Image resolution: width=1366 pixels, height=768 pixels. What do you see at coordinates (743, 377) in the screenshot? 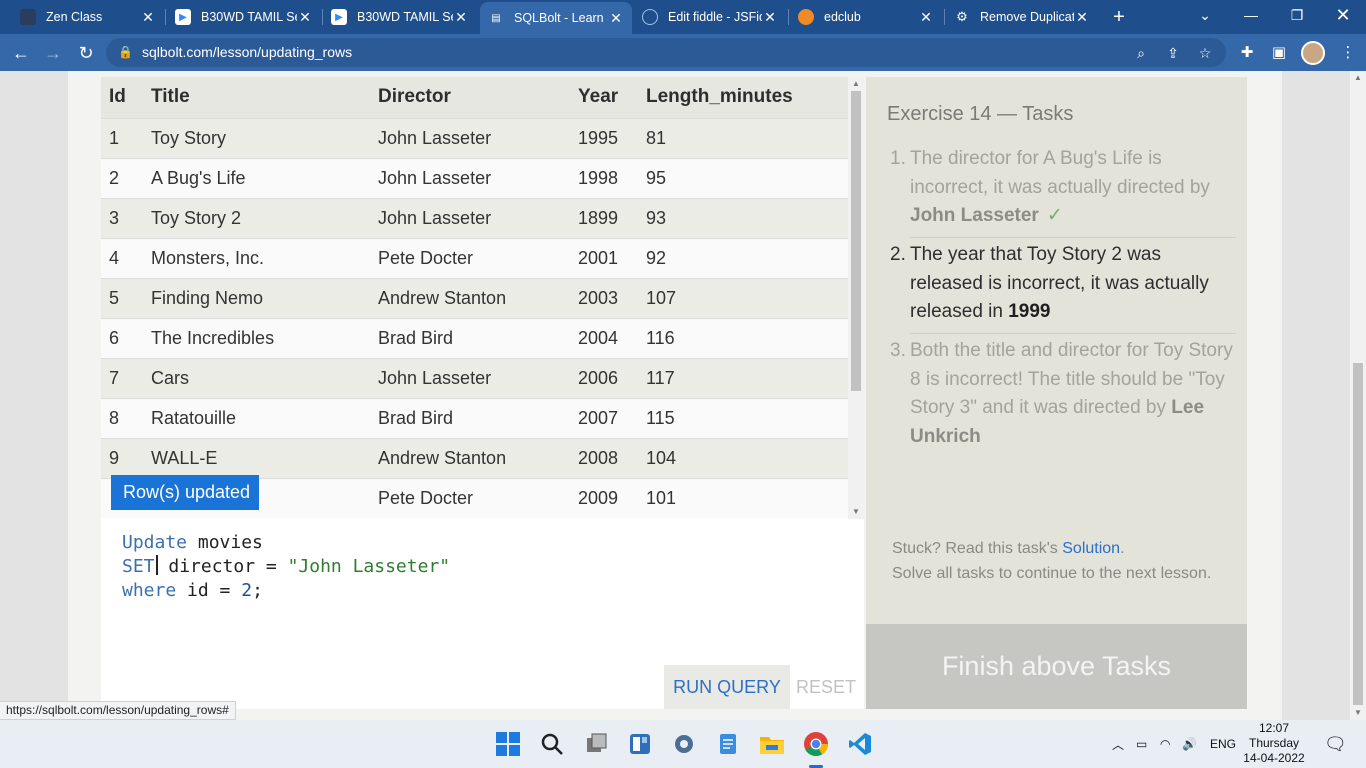
I see `cell-length: 117` at bounding box center [743, 377].